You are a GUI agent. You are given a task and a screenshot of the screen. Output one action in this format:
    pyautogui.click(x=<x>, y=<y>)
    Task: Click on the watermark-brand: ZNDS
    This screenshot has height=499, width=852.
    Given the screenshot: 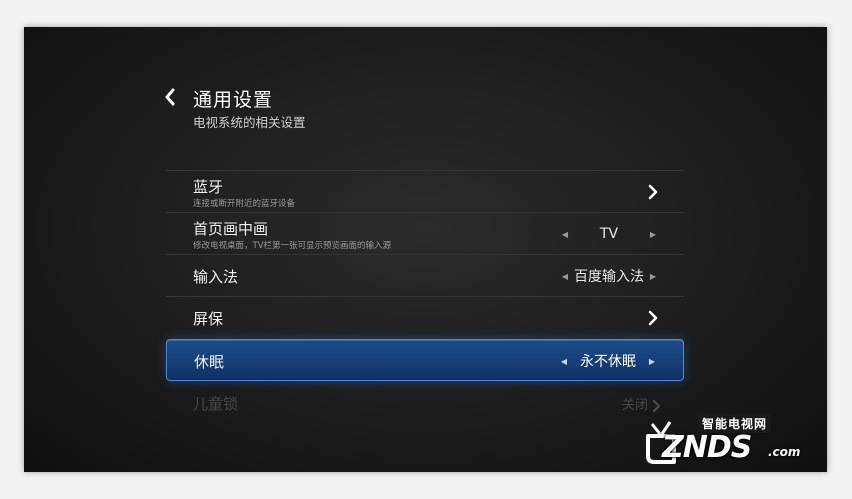 What is the action you would take?
    pyautogui.click(x=707, y=447)
    